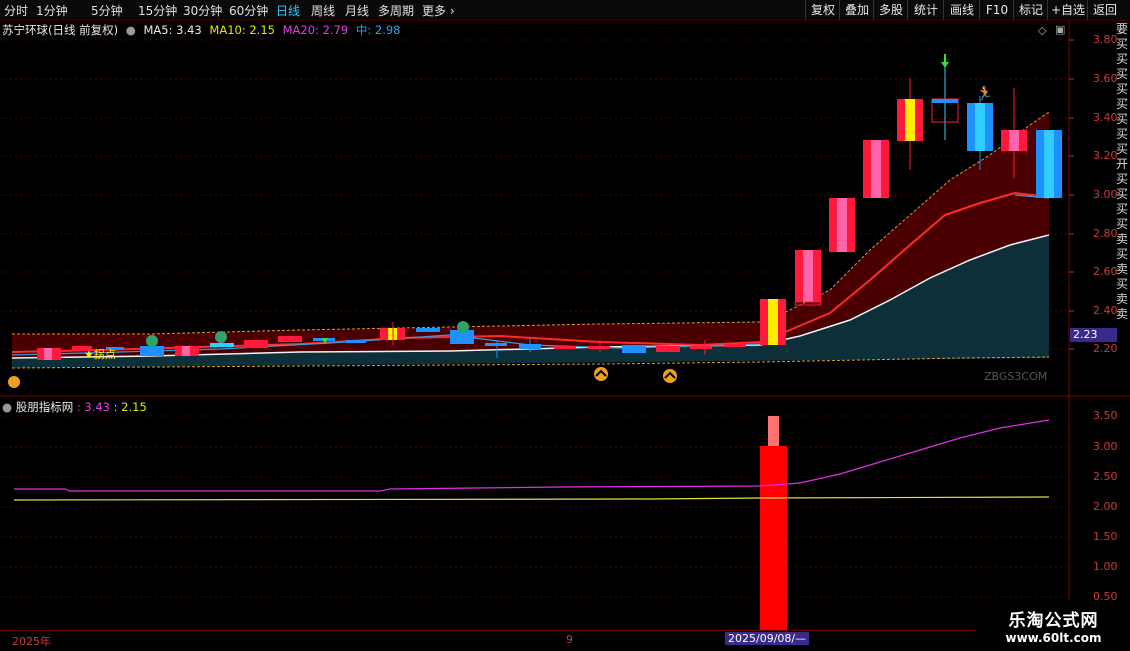 The image size is (1130, 651). What do you see at coordinates (1093, 335) in the screenshot?
I see `current-price-tag: 2.23` at bounding box center [1093, 335].